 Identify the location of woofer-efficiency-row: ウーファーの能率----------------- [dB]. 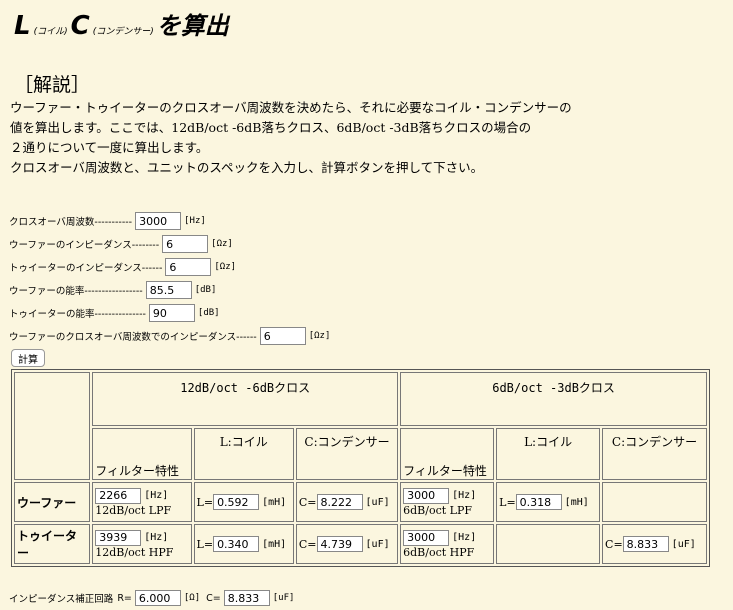
(112, 290).